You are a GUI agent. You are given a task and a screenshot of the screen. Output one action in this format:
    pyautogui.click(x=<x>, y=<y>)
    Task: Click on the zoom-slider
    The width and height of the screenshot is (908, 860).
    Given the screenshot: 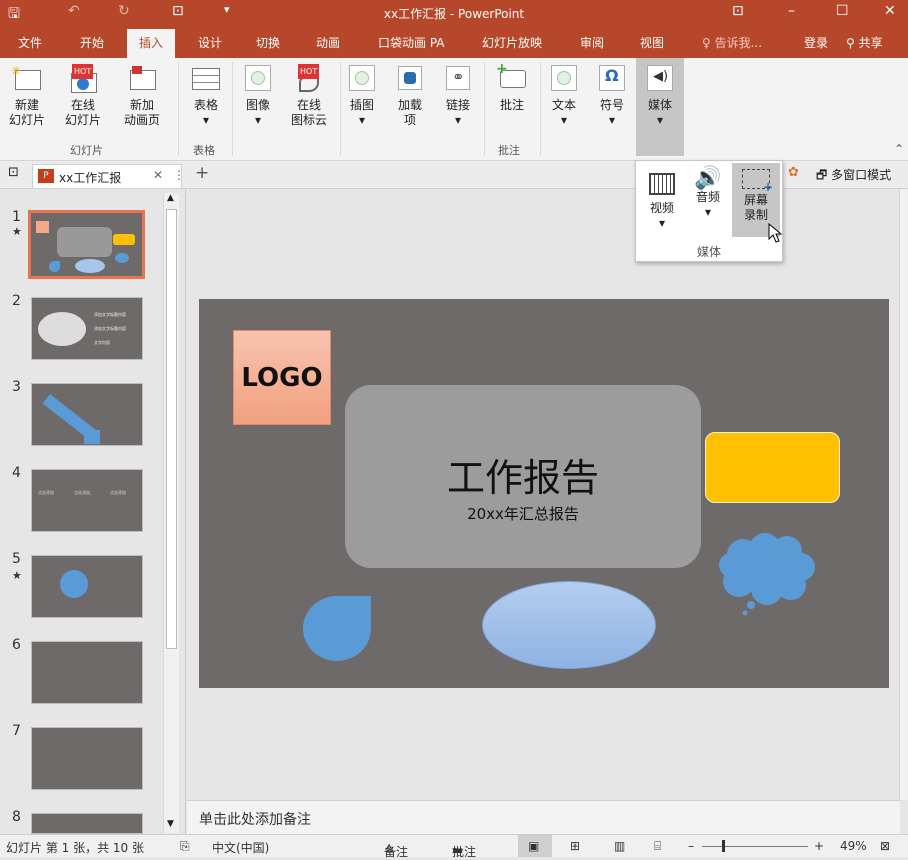 What is the action you would take?
    pyautogui.click(x=755, y=846)
    